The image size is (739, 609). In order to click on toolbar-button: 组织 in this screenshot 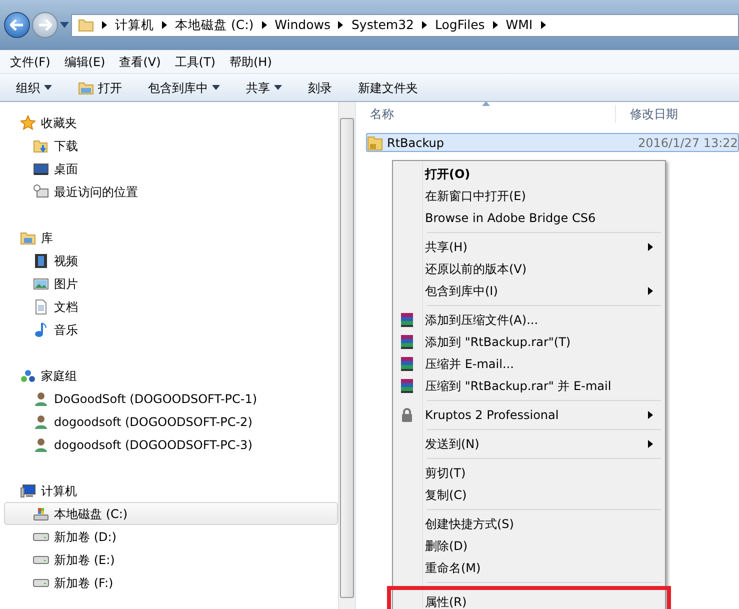, I will do `click(34, 87)`.